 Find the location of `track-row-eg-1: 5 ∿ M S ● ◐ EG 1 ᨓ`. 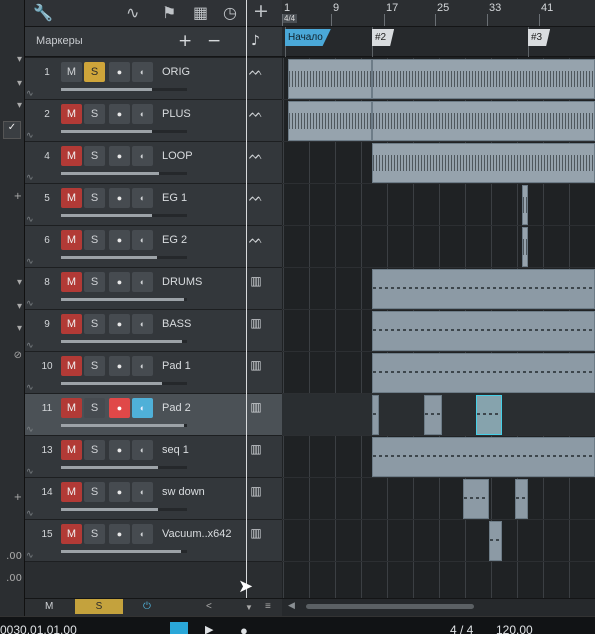

track-row-eg-1: 5 ∿ M S ● ◐ EG 1 ᨓ is located at coordinates (153, 205).